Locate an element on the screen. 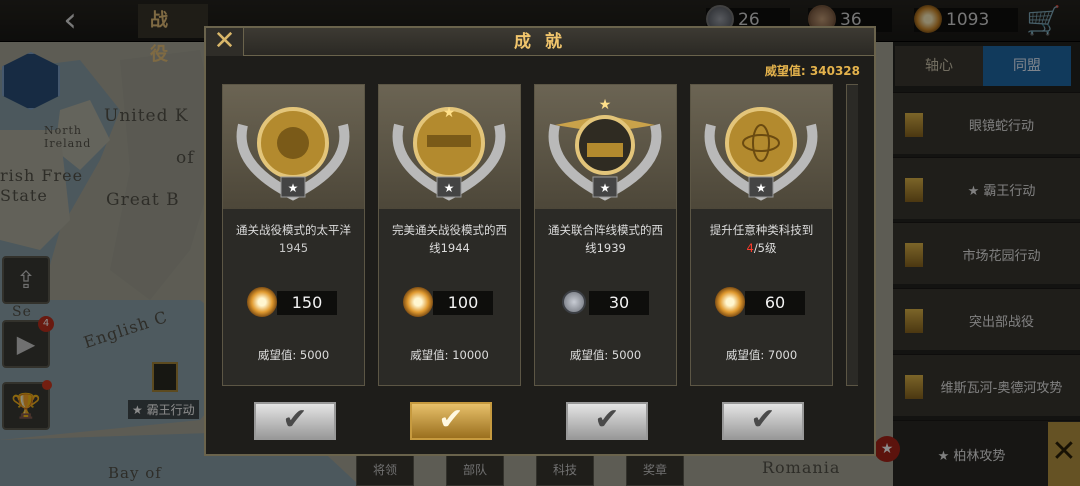  prestige-value: 威望值: 7000 is located at coordinates (761, 355).